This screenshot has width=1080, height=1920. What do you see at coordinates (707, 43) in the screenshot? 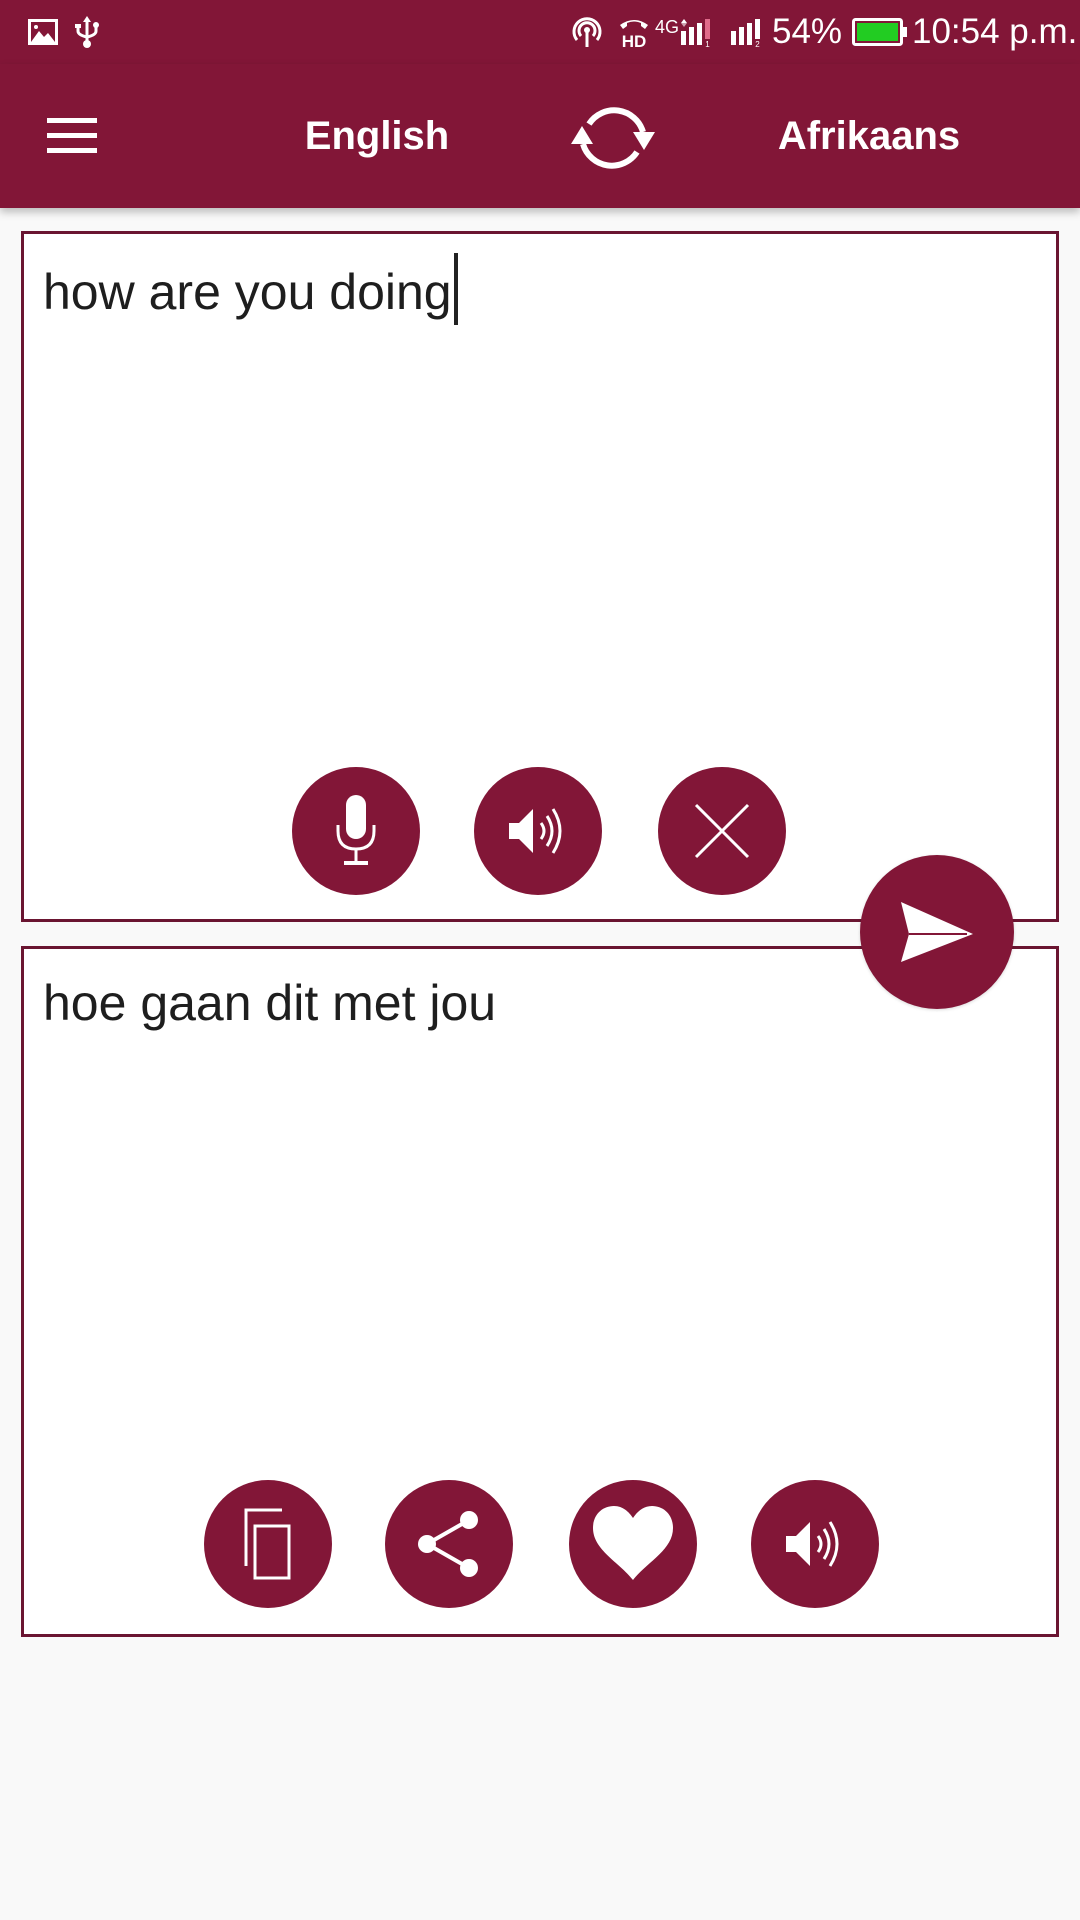
I see `svg-text: 1` at bounding box center [707, 43].